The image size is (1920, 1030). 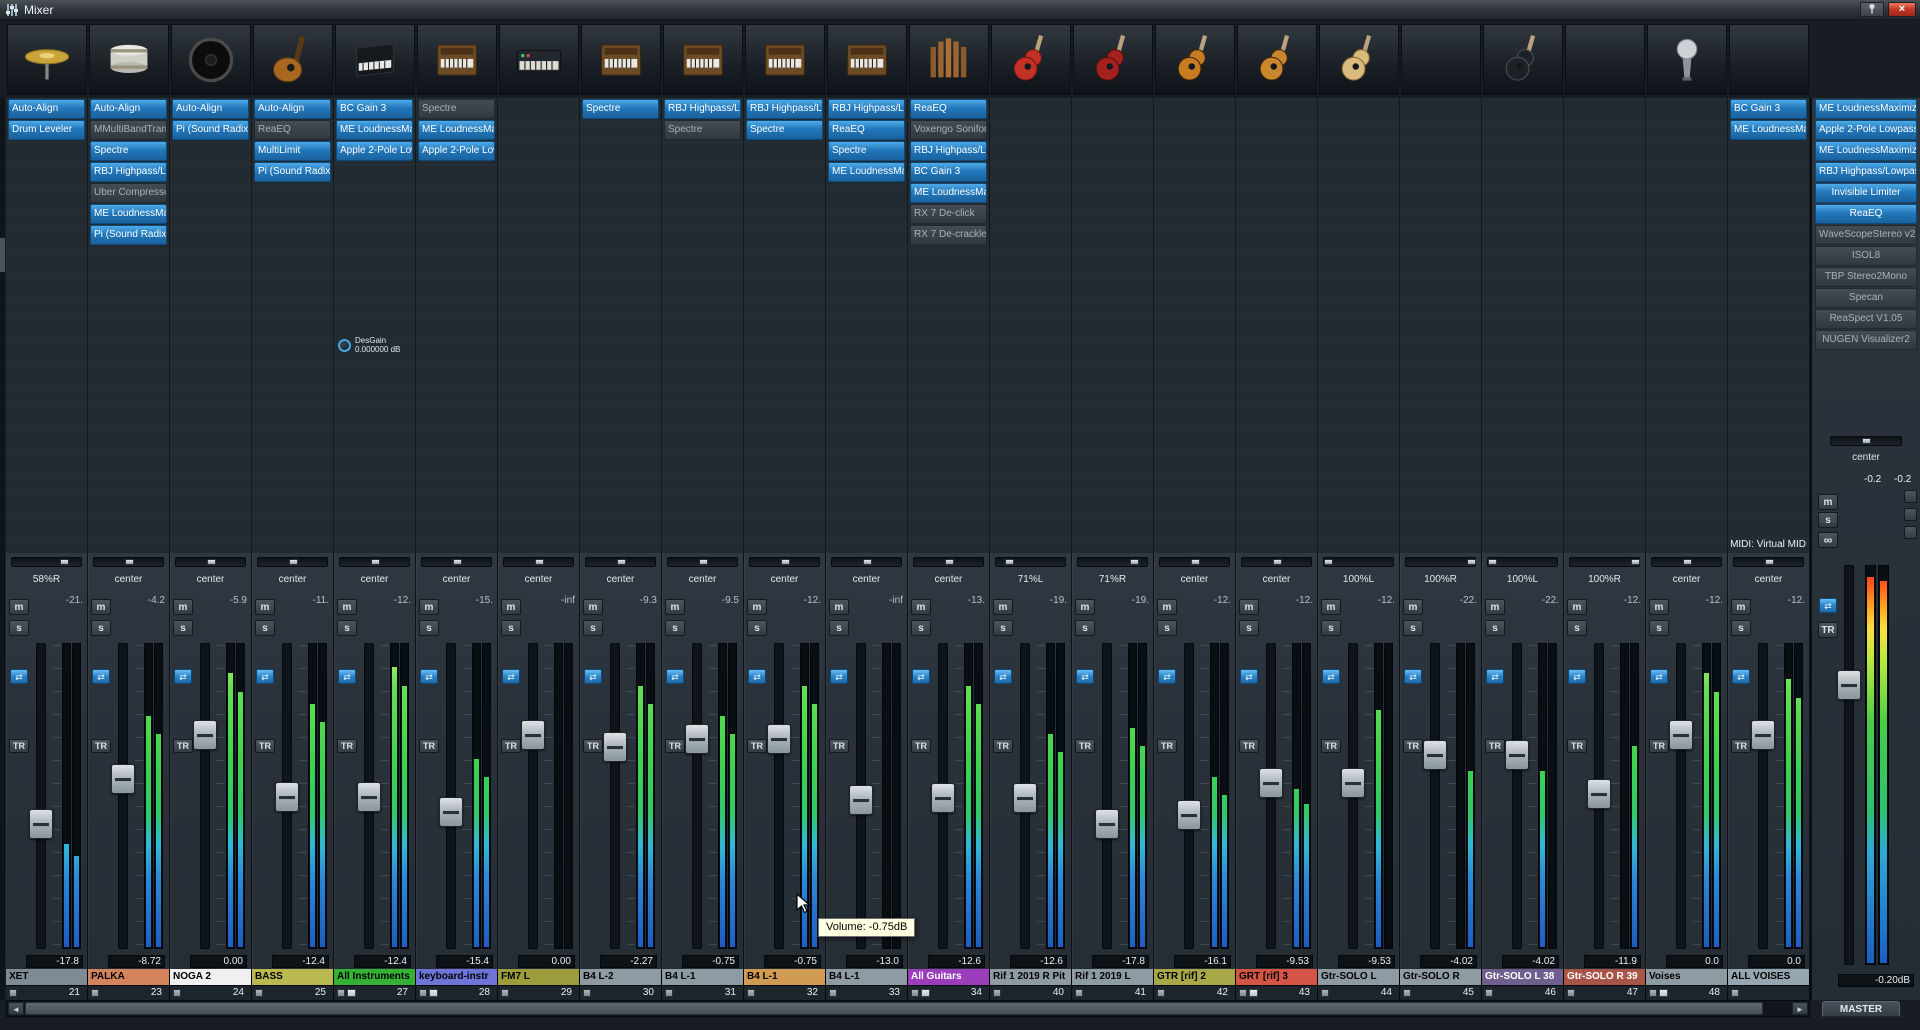 What do you see at coordinates (1605, 977) in the screenshot?
I see `track-name: Gtr-SOLO R 39` at bounding box center [1605, 977].